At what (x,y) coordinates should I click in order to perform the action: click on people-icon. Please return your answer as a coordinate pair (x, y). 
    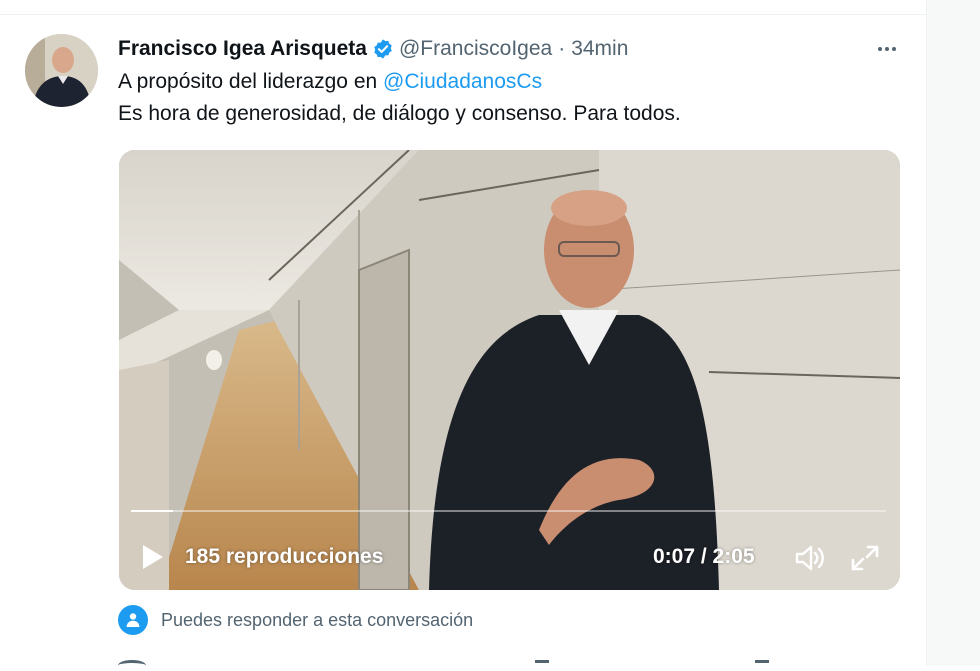
    Looking at the image, I should click on (133, 620).